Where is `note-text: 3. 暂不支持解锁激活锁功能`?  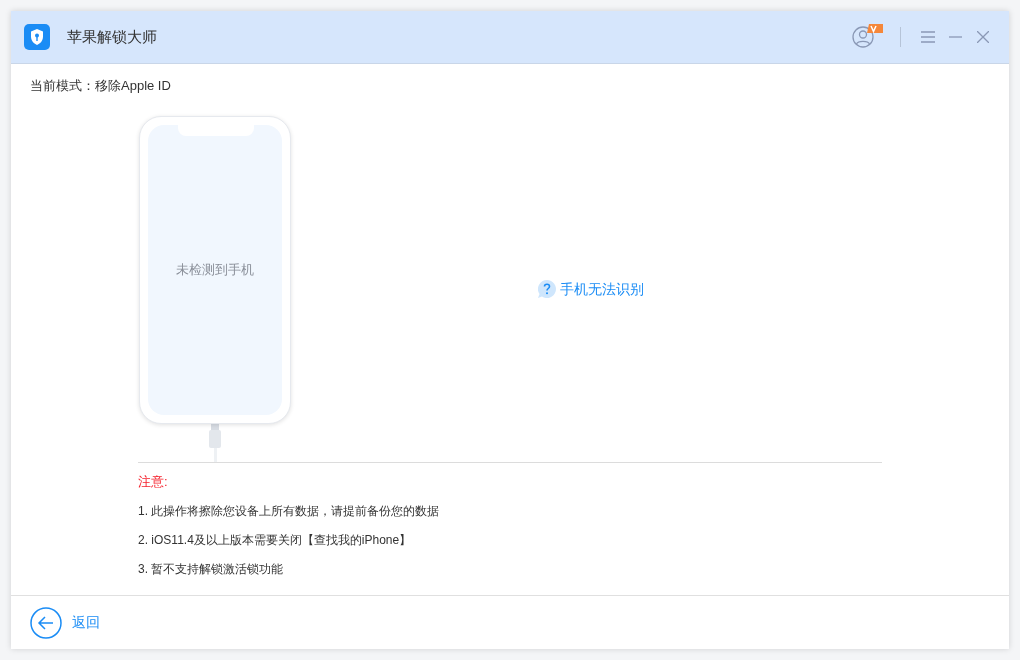
note-text: 3. 暂不支持解锁激活锁功能 is located at coordinates (211, 569).